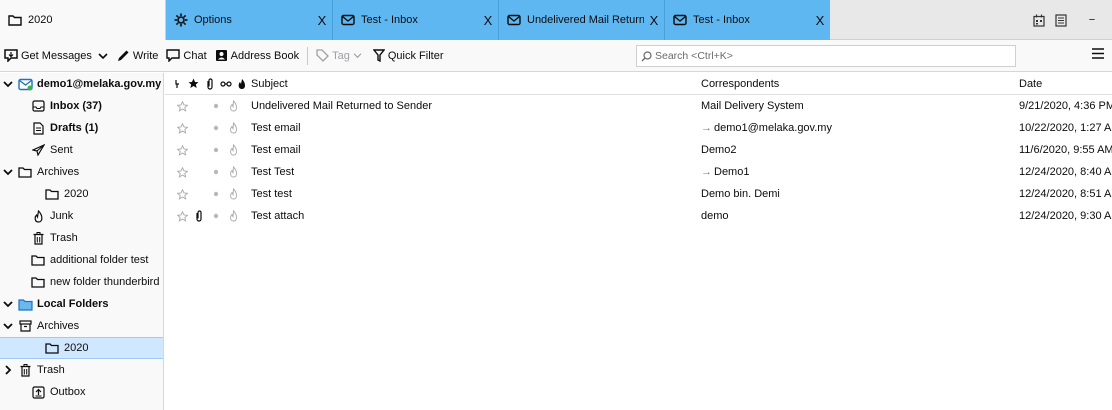 The height and width of the screenshot is (410, 1112). I want to click on get-messages-icon, so click(11, 55).